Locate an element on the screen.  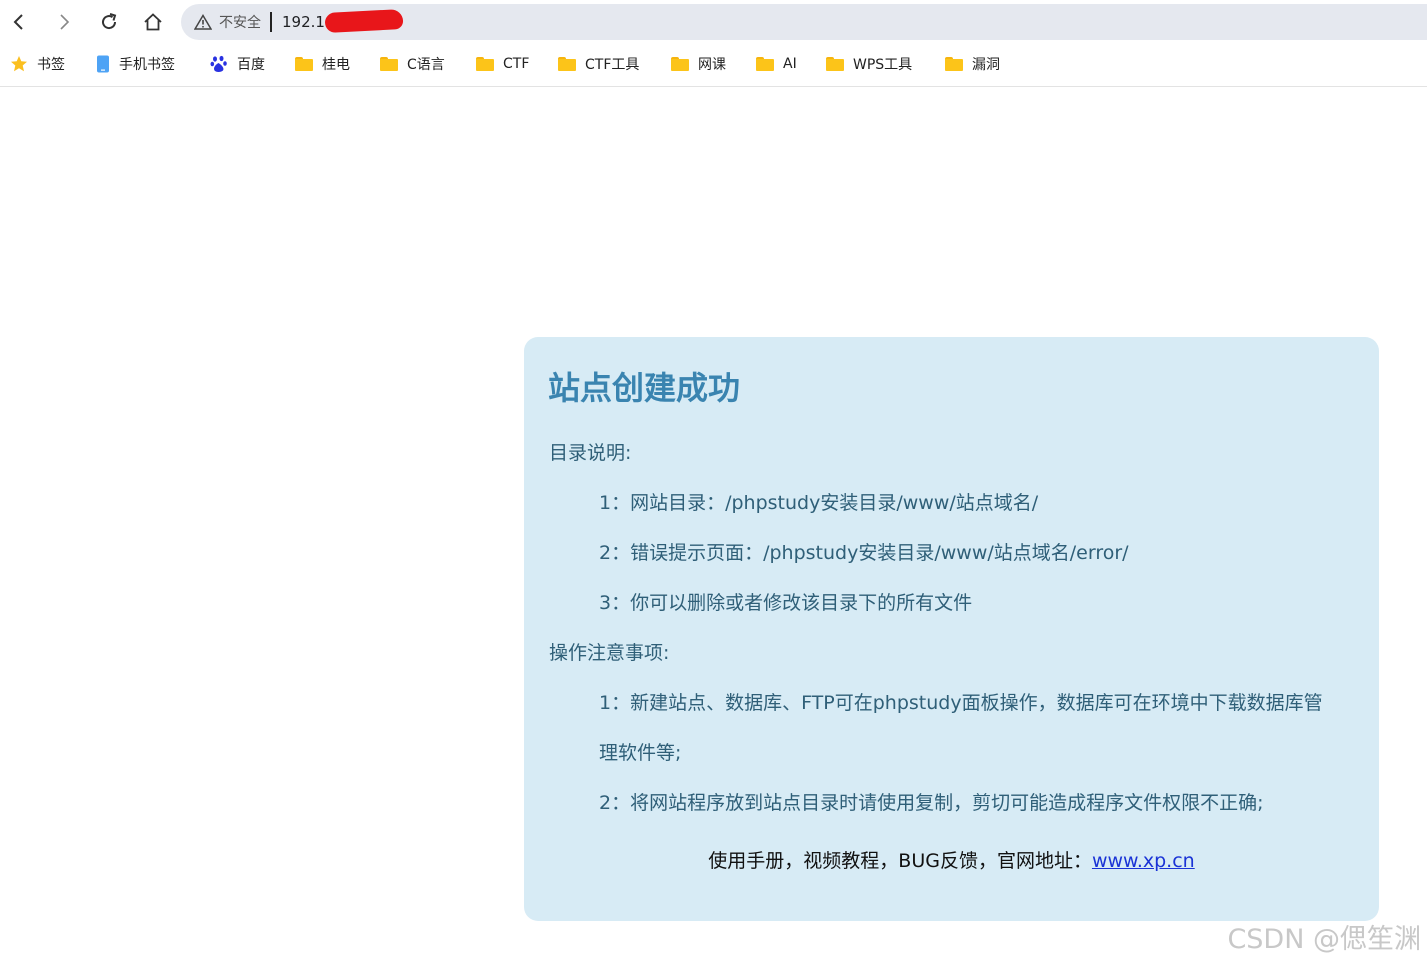
address-divider is located at coordinates (271, 22).